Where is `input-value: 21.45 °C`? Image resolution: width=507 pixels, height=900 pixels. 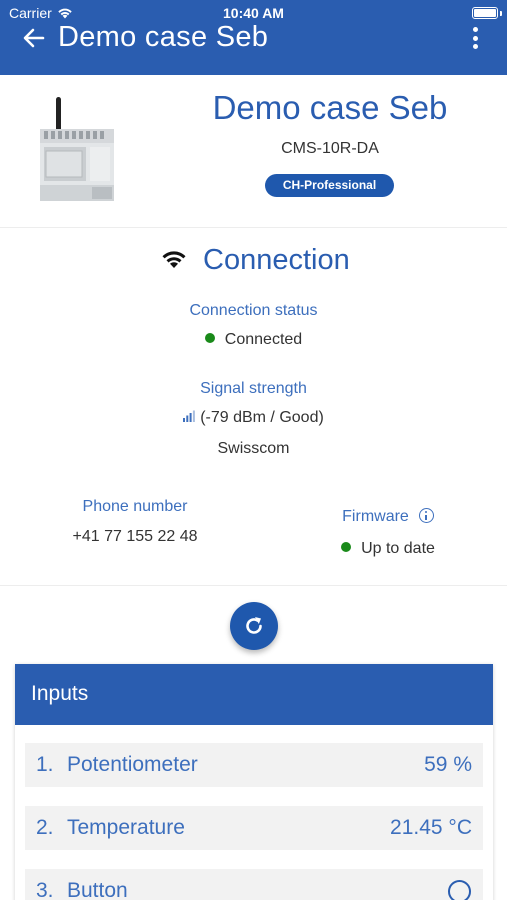 input-value: 21.45 °C is located at coordinates (431, 827).